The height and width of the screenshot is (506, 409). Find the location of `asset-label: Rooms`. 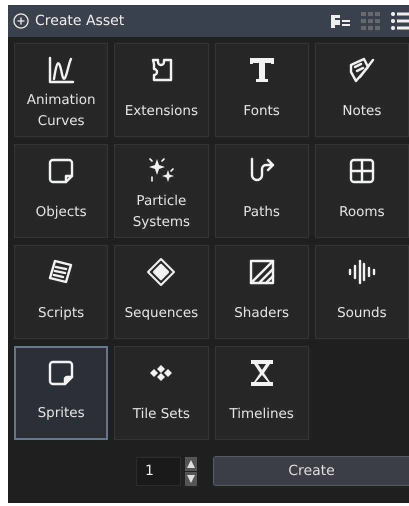

asset-label: Rooms is located at coordinates (362, 212).